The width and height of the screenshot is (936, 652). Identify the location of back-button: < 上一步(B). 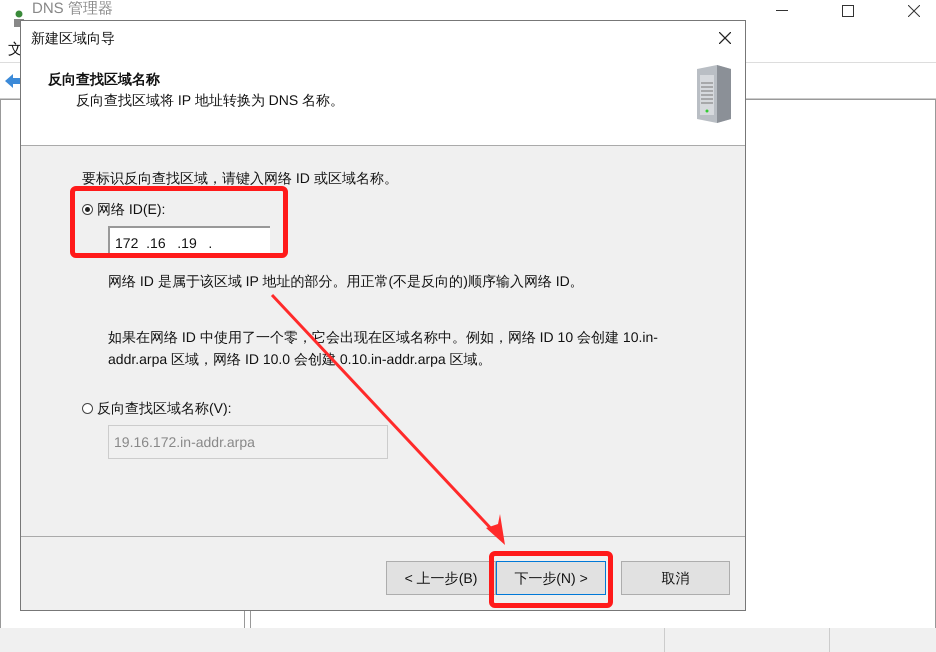
(441, 578).